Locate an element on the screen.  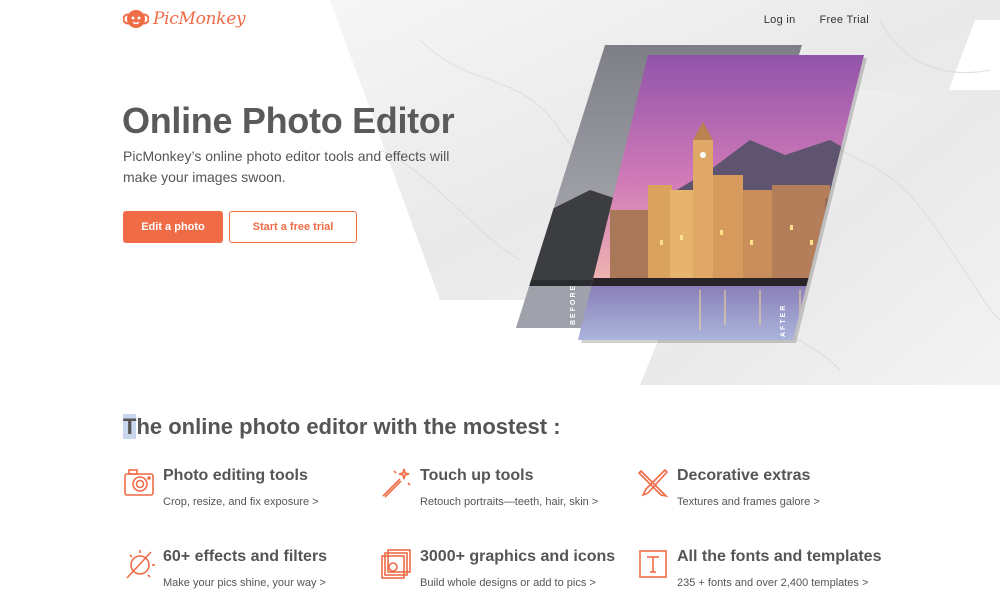
feature-link: 235 + fonts and over 2,400 templates > is located at coordinates (773, 583).